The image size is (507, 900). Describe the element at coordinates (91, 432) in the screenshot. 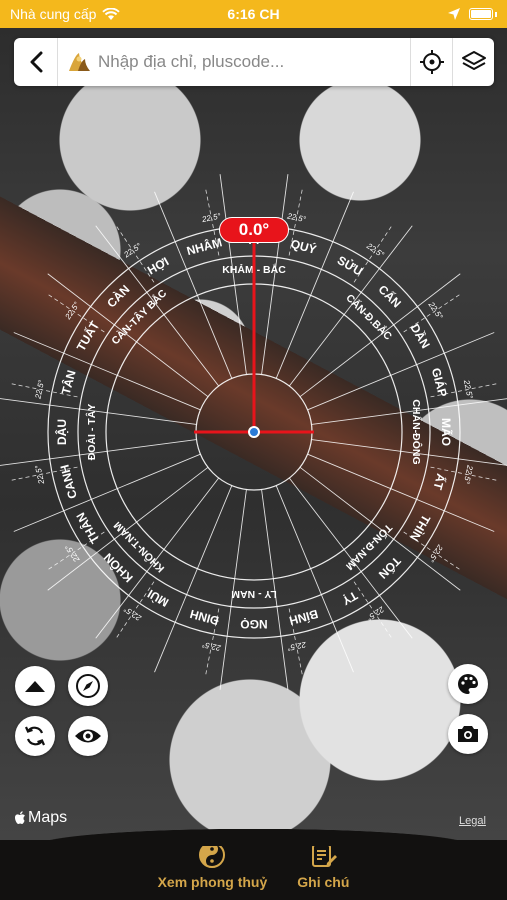

I see `trigram-label: ĐOÀI - TÂY` at that location.